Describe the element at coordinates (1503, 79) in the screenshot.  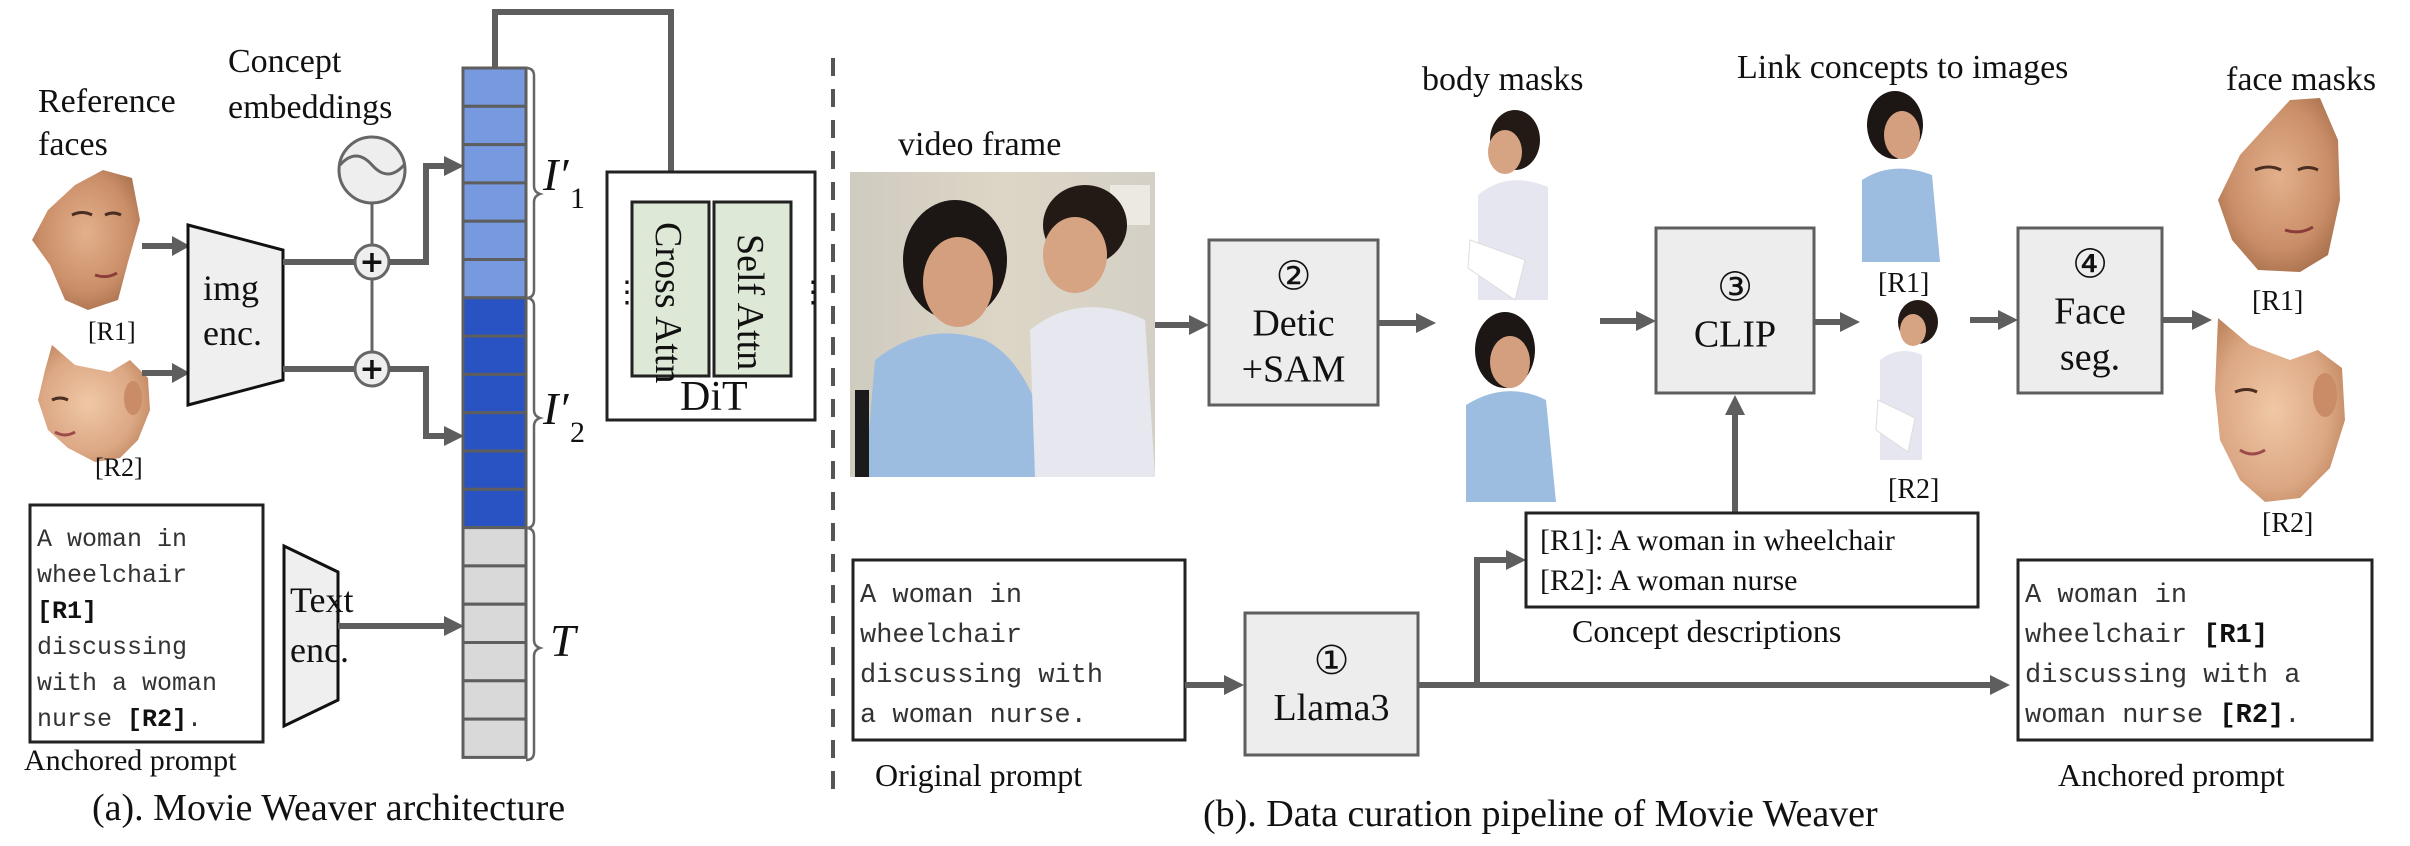
I see `body-masks-label: body masks` at that location.